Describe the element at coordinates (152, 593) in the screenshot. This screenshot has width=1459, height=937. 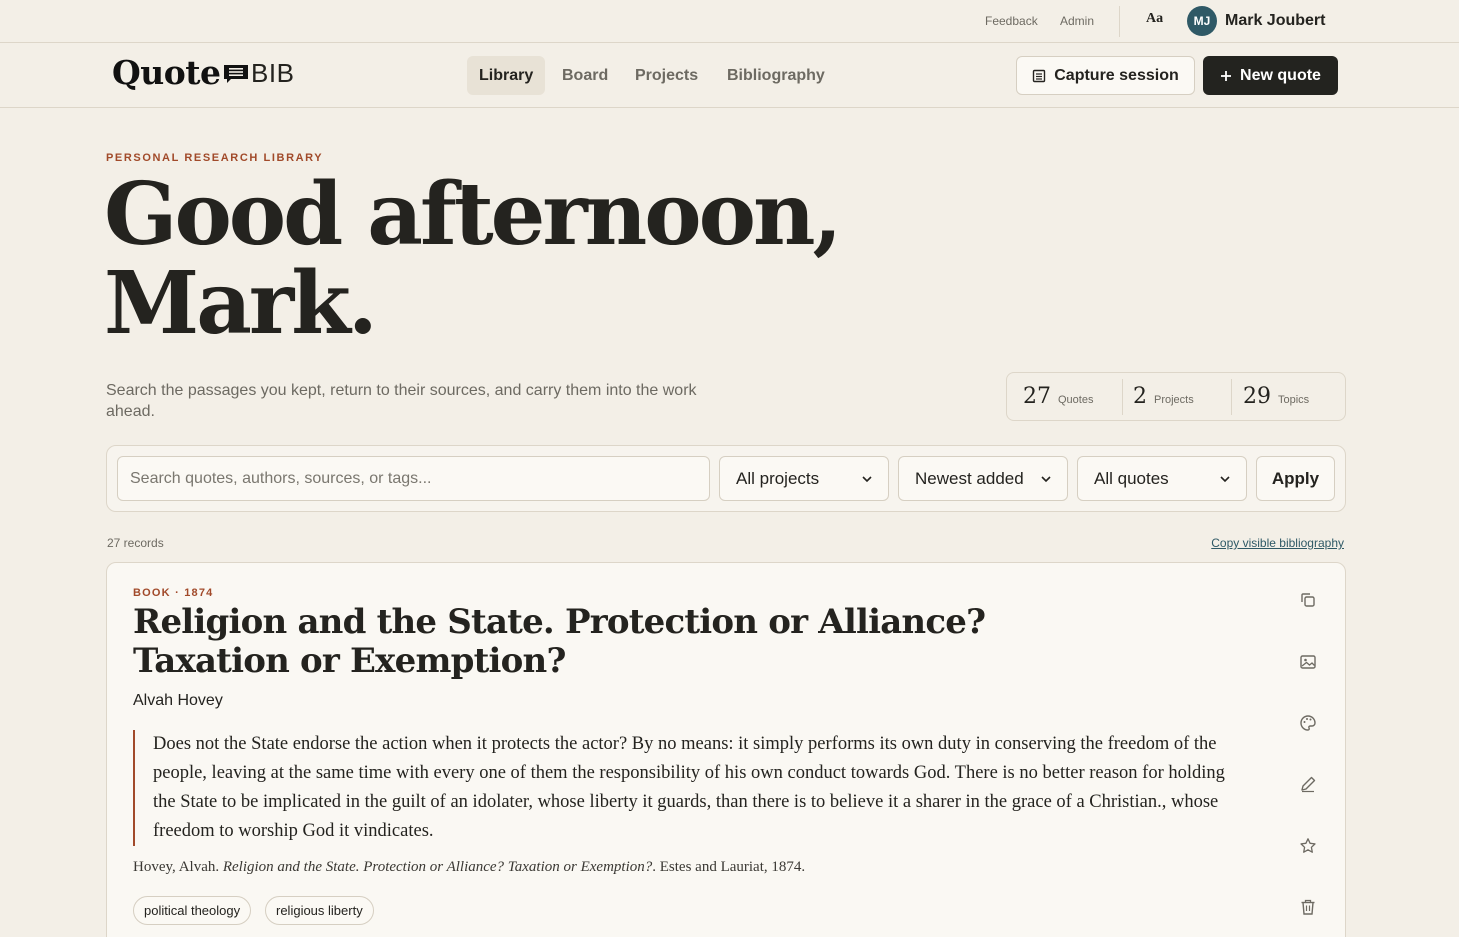
I see `quote-type: BOOK` at that location.